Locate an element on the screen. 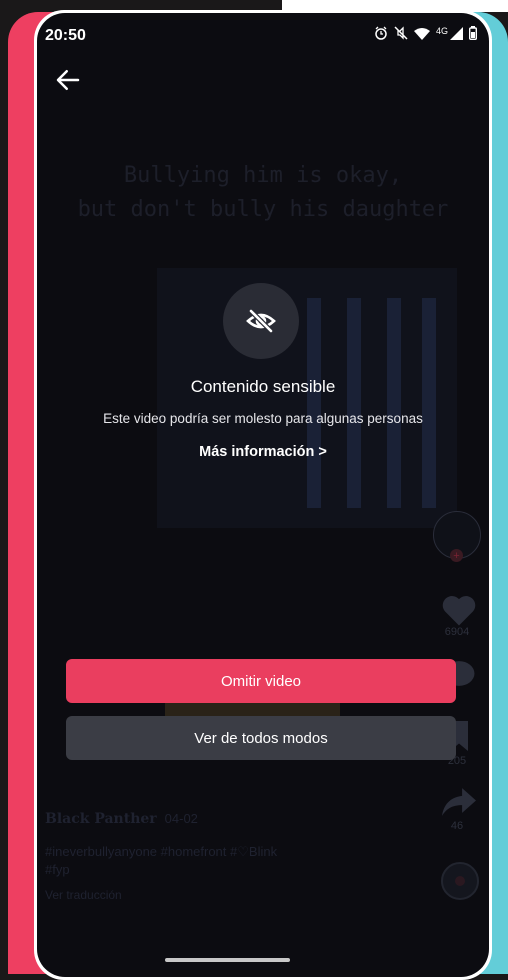  battery-icon is located at coordinates (473, 33).